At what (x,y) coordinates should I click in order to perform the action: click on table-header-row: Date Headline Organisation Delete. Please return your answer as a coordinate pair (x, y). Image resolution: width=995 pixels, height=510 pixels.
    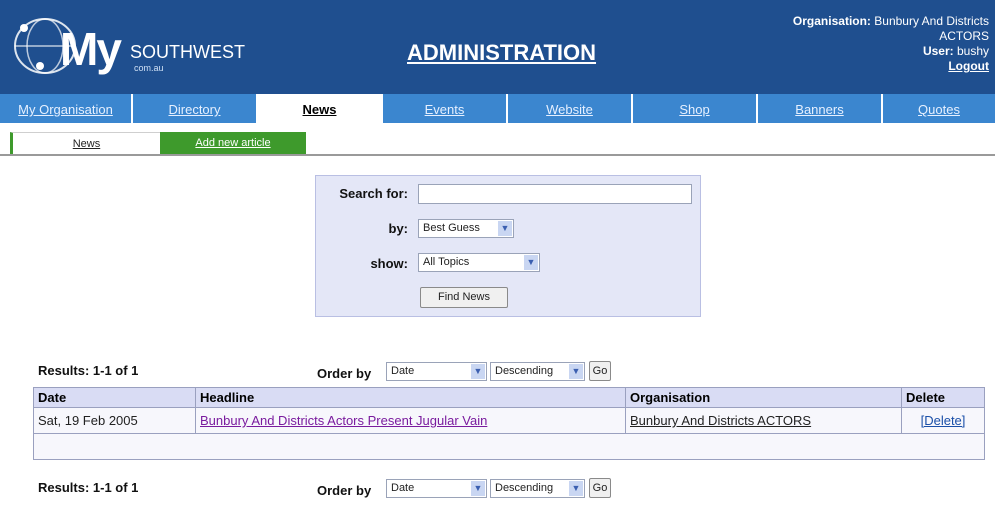
    Looking at the image, I should click on (509, 397).